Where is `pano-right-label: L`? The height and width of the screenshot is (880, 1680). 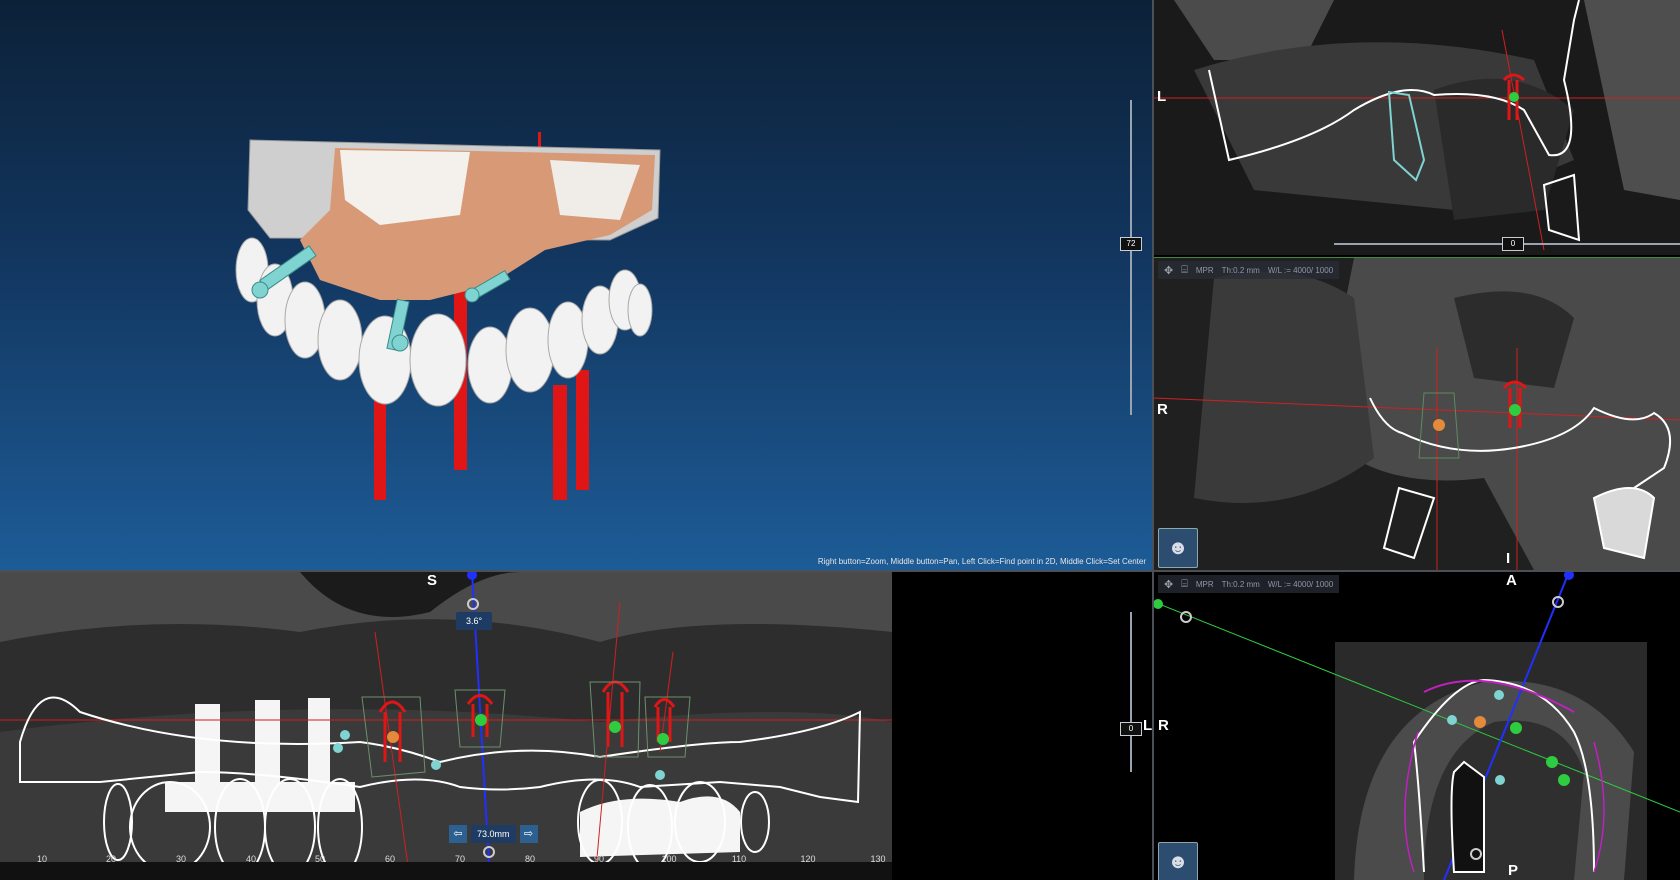 pano-right-label: L is located at coordinates (1147, 725).